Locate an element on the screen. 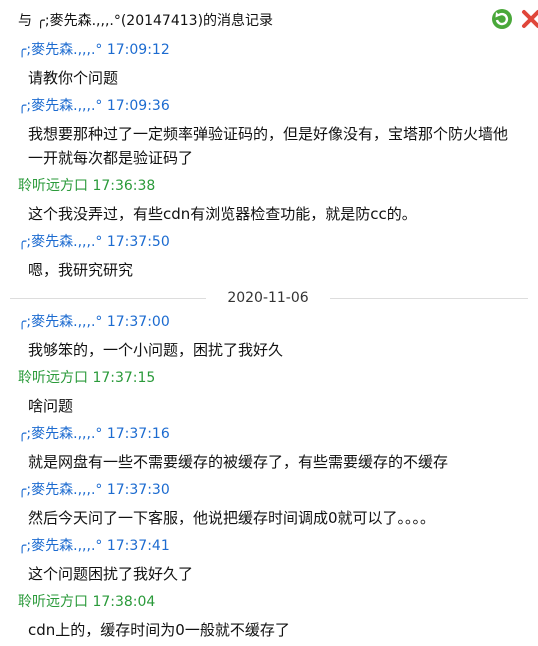 This screenshot has height=646, width=538. message-time: 17:37:50 is located at coordinates (138, 242).